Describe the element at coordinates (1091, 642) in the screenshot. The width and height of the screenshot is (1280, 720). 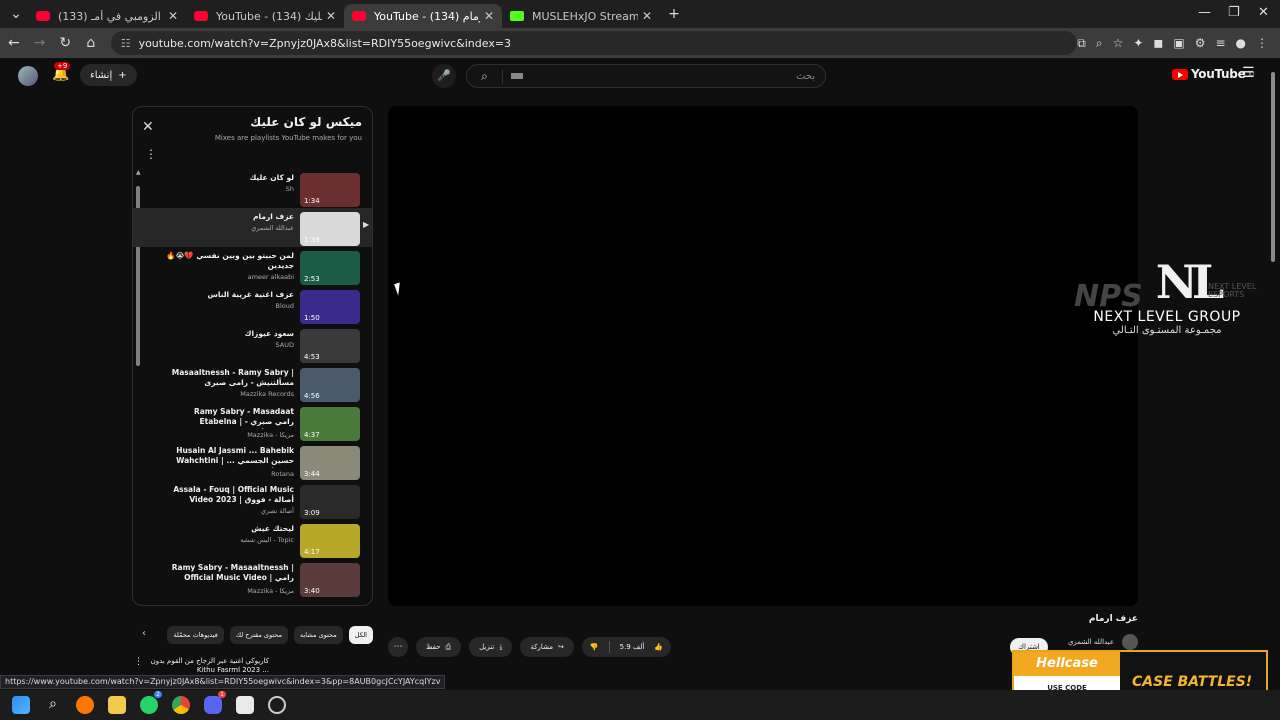
I see `channel-name: عبدالله الشمري` at that location.